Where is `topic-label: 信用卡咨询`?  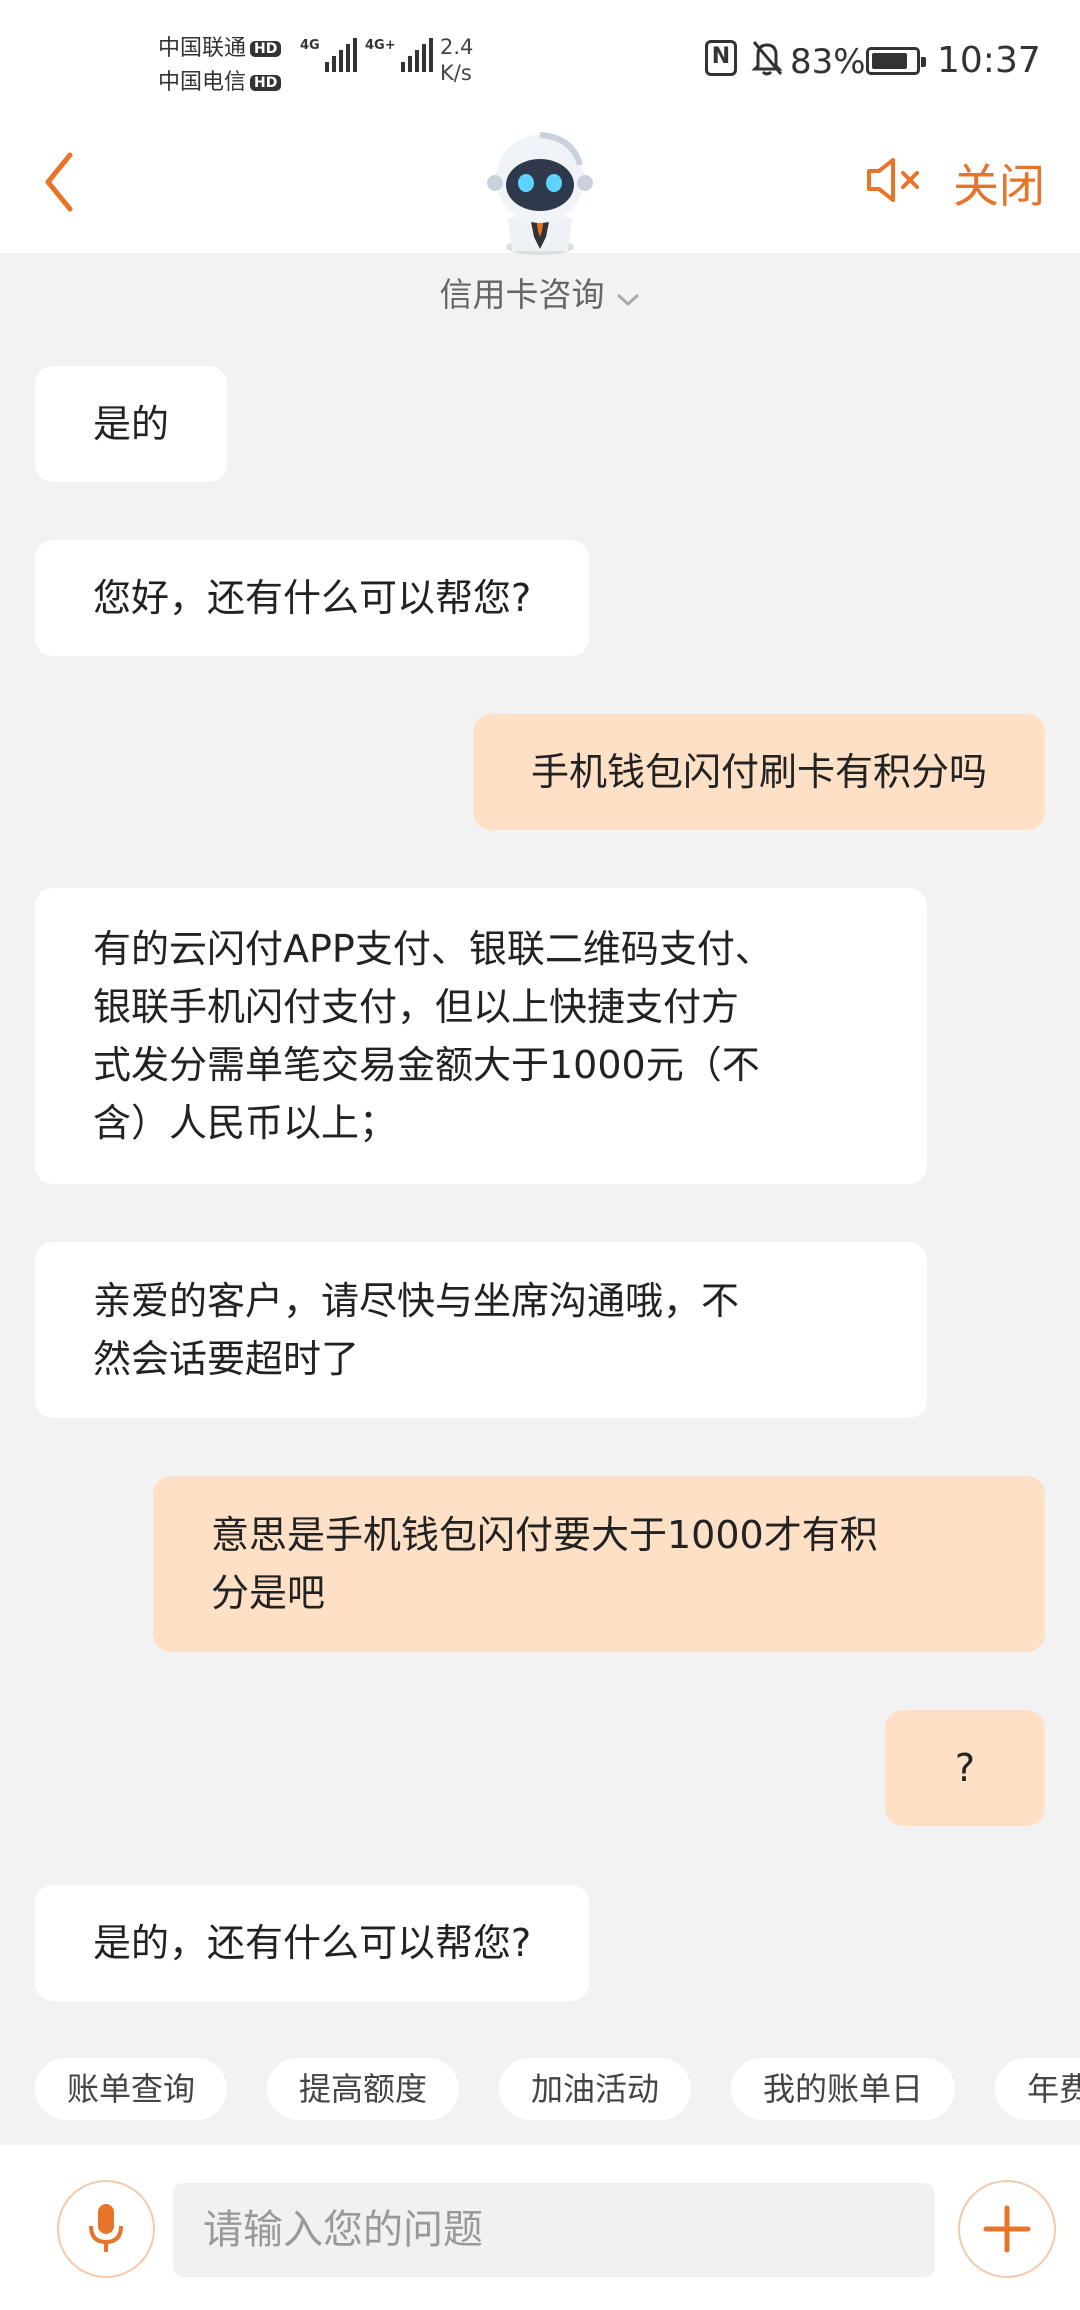 topic-label: 信用卡咨询 is located at coordinates (522, 294).